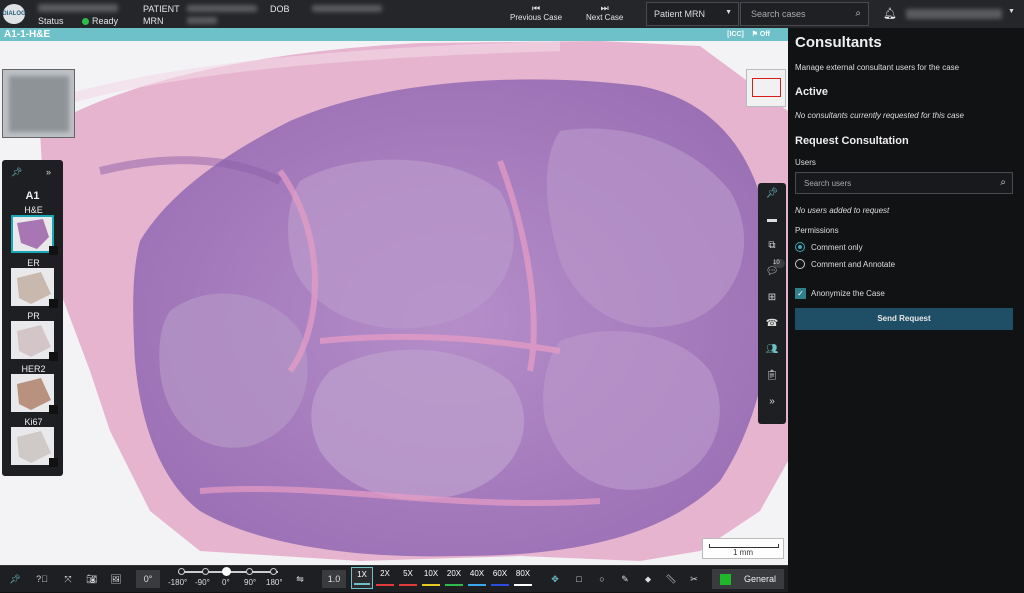 The height and width of the screenshot is (593, 1024). Describe the element at coordinates (605, 17) in the screenshot. I see `next-case-label: Next Case` at that location.